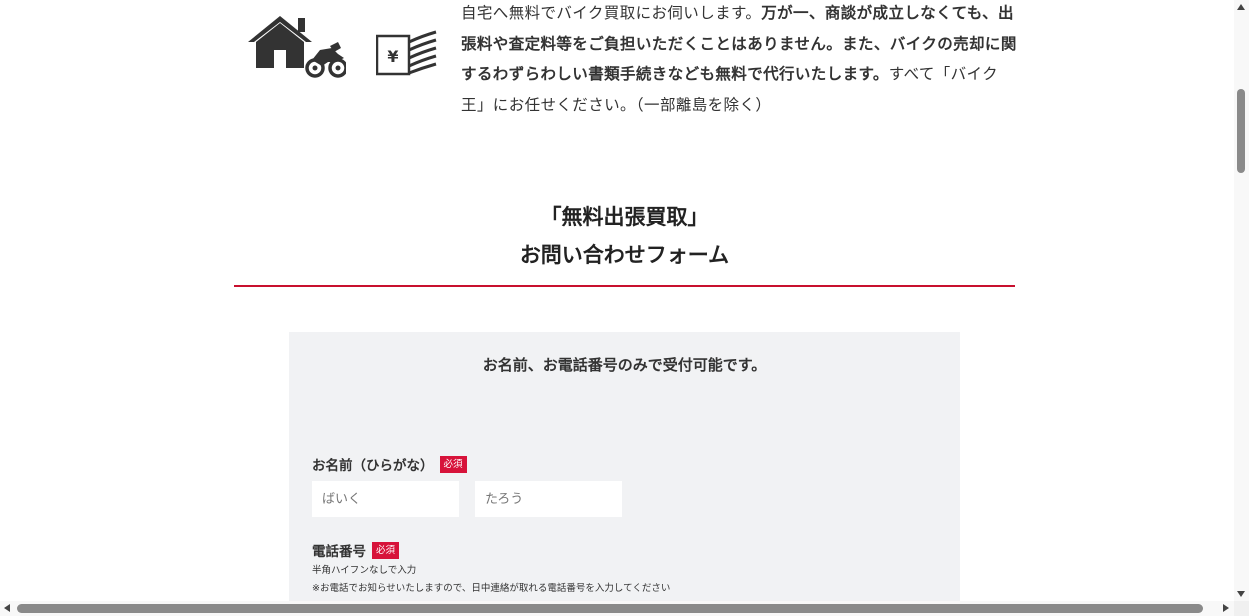 Image resolution: width=1249 pixels, height=616 pixels. Describe the element at coordinates (1241, 131) in the screenshot. I see `vertical-scroll-thumb` at that location.